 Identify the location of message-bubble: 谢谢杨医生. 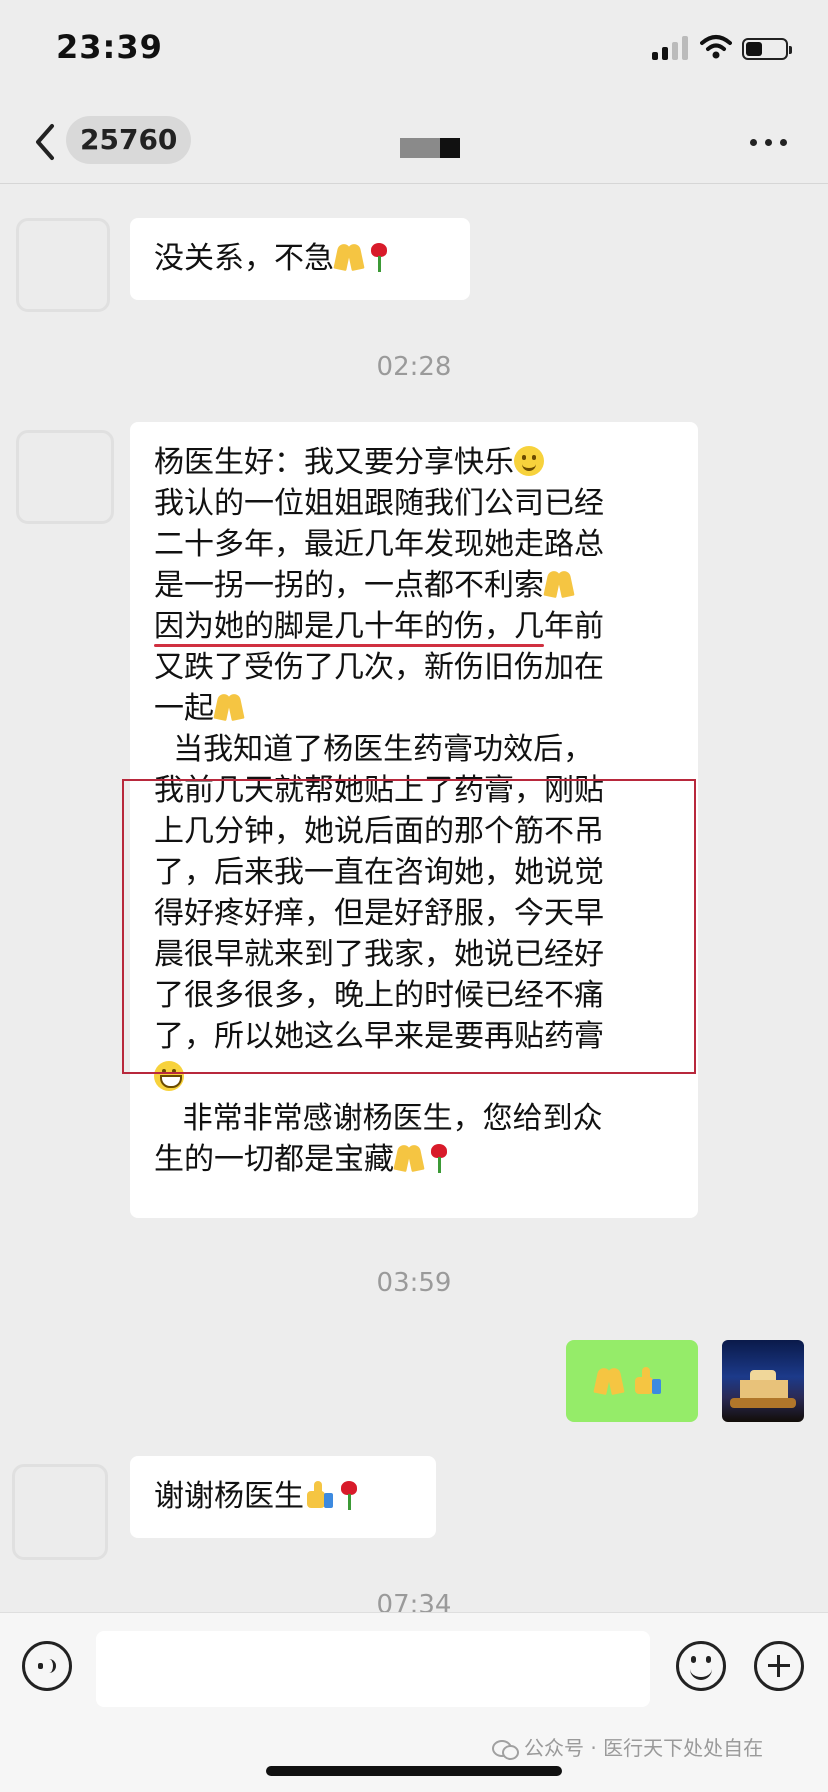
(283, 1497).